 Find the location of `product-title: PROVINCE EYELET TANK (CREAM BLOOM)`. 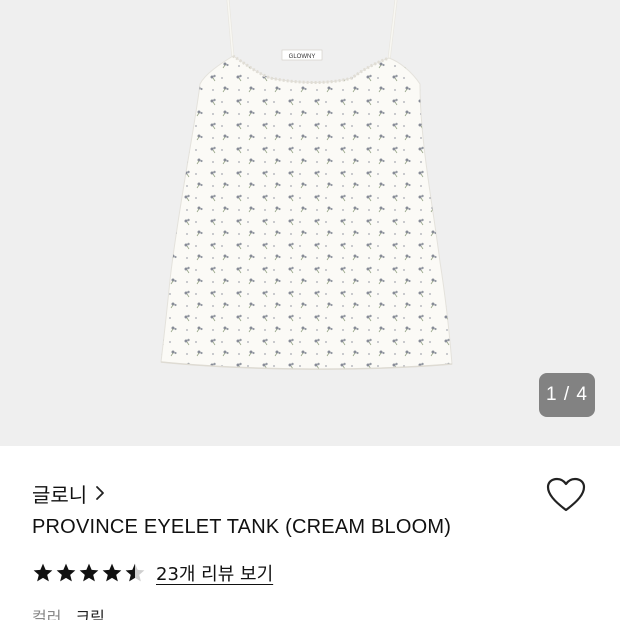

product-title: PROVINCE EYELET TANK (CREAM BLOOM) is located at coordinates (242, 527).